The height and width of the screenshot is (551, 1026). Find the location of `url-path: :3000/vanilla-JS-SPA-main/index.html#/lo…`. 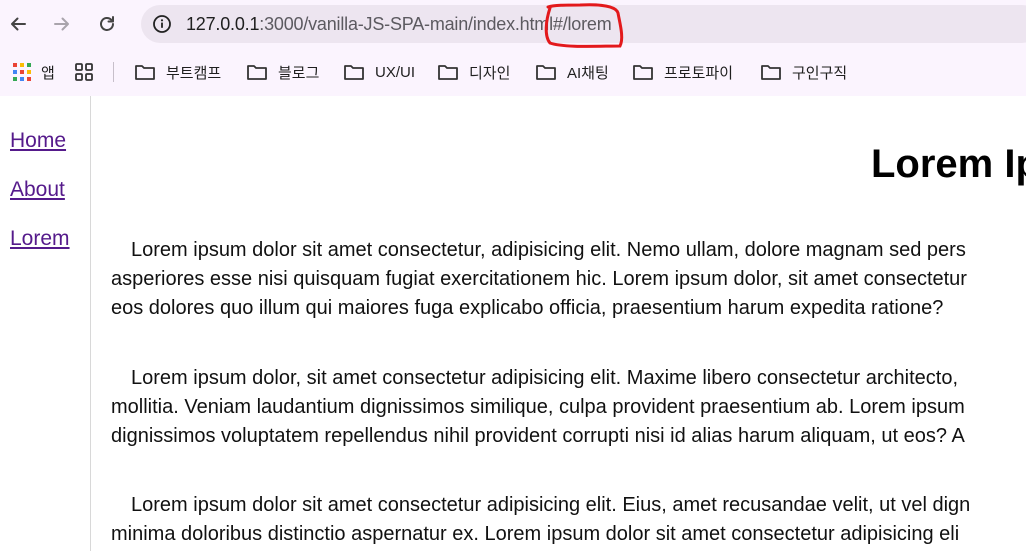

url-path: :3000/vanilla-JS-SPA-main/index.html#/lo… is located at coordinates (435, 24).